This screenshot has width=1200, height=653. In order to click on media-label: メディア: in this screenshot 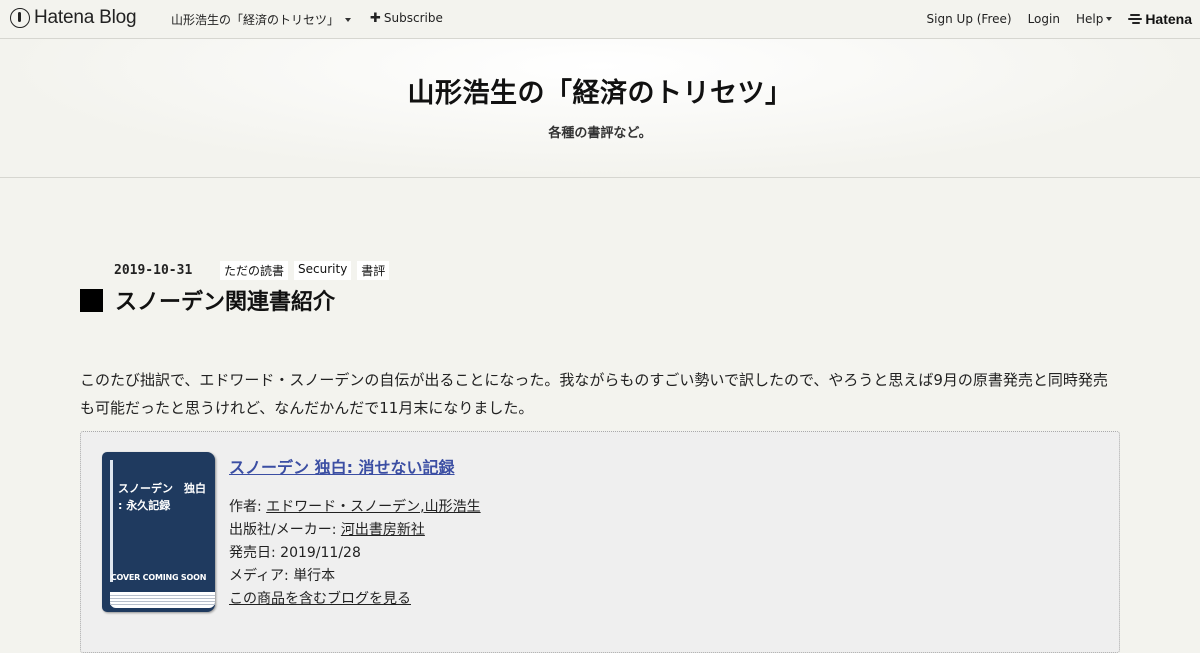, I will do `click(261, 576)`.